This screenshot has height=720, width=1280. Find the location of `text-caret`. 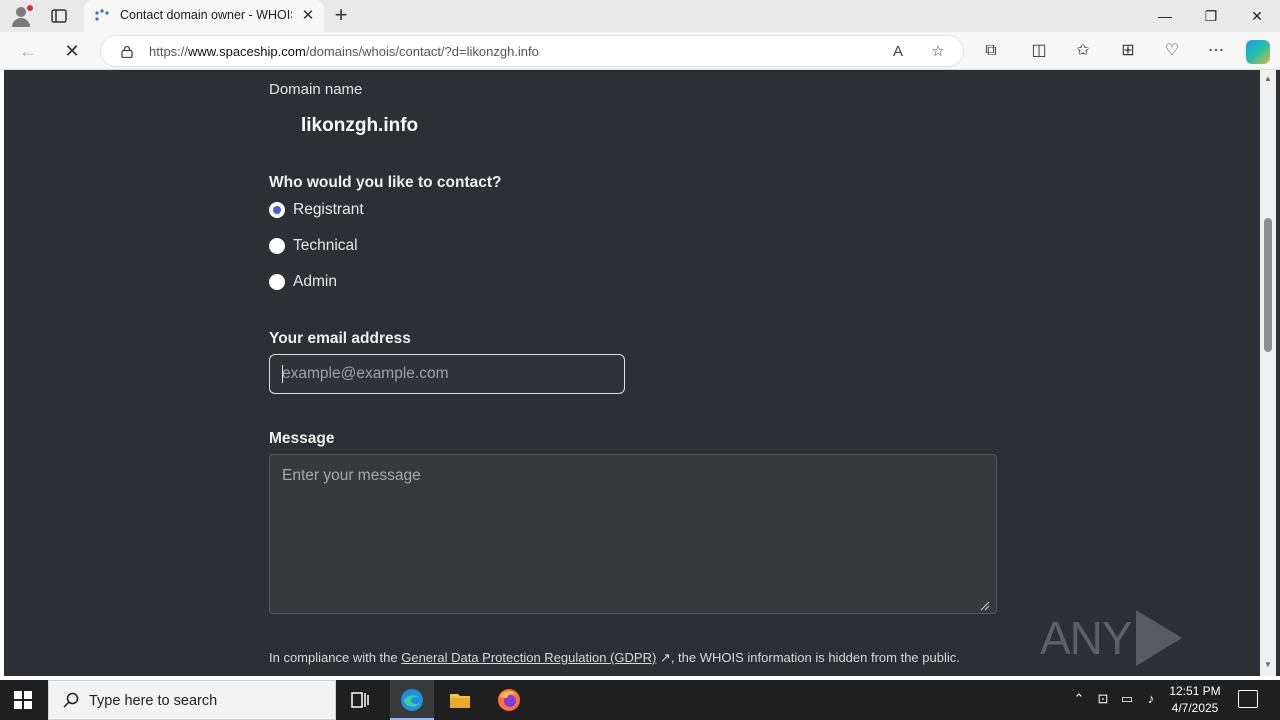

text-caret is located at coordinates (282, 374).